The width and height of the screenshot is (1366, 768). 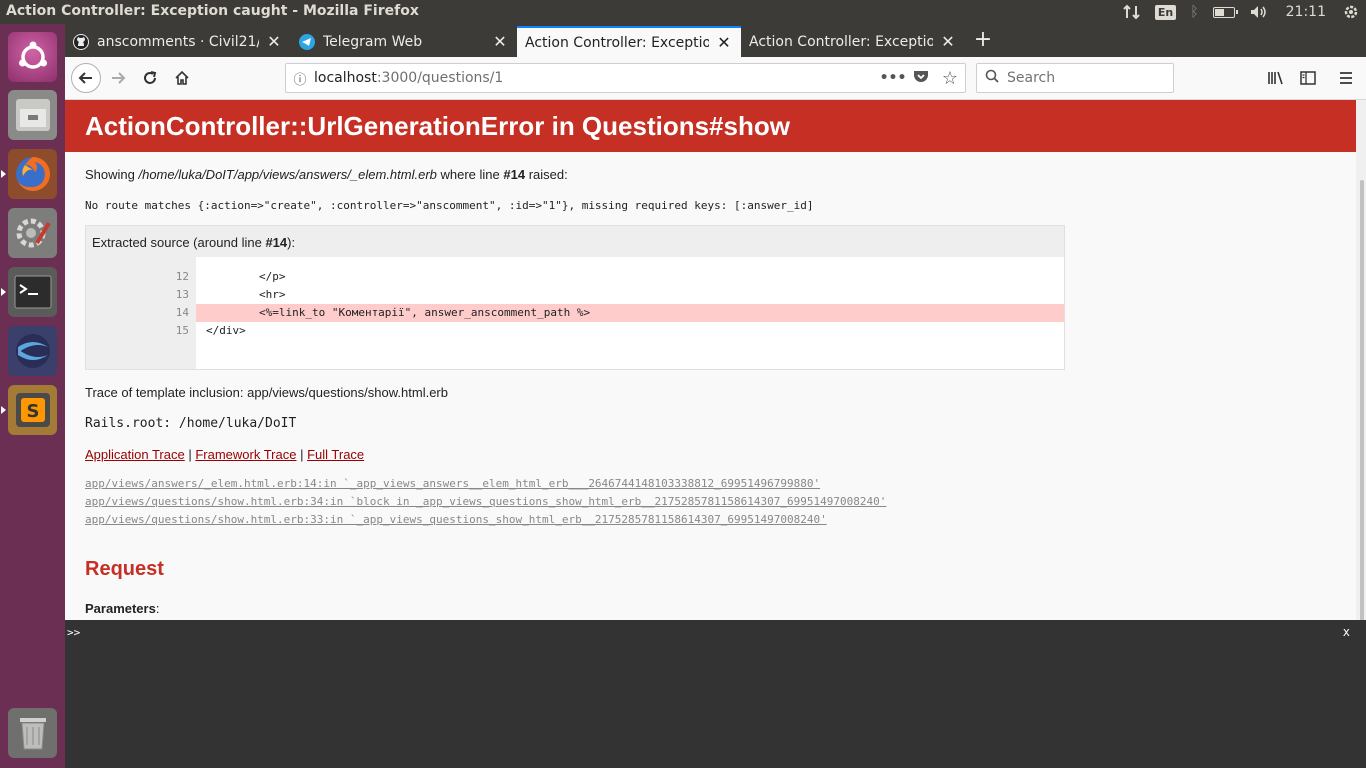 What do you see at coordinates (32, 174) in the screenshot?
I see `firefox-icon` at bounding box center [32, 174].